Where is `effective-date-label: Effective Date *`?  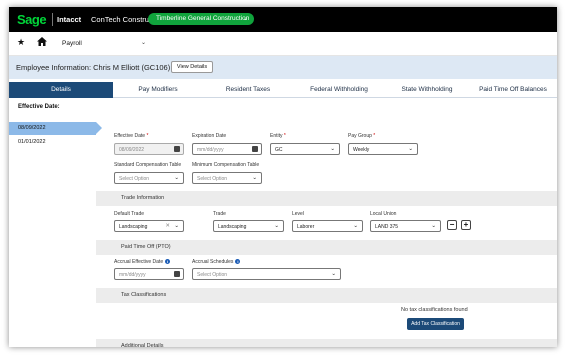 effective-date-label: Effective Date * is located at coordinates (131, 136).